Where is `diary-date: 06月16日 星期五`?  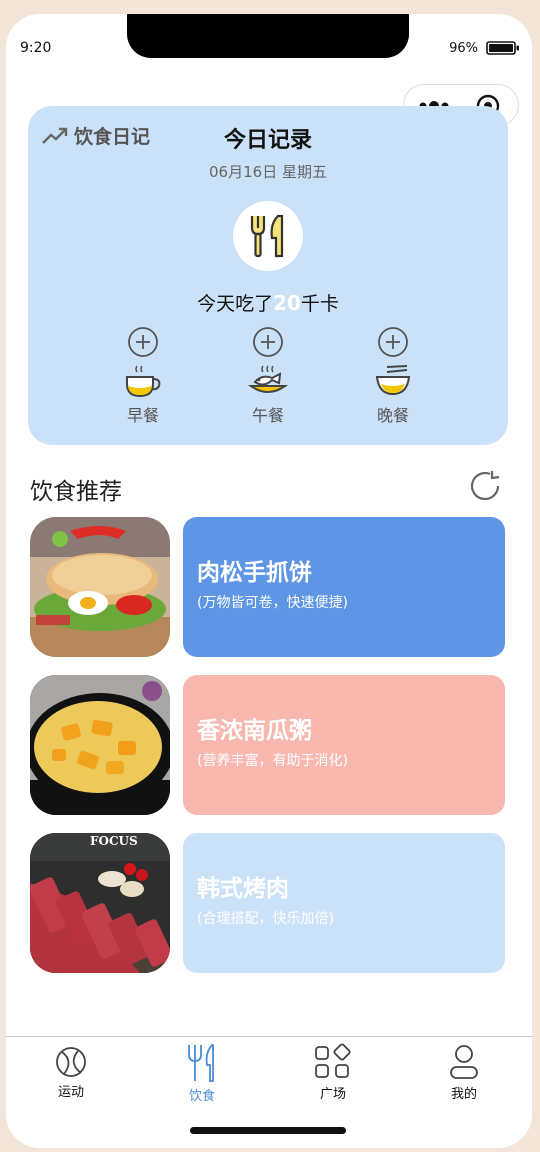 diary-date: 06月16日 星期五 is located at coordinates (268, 172).